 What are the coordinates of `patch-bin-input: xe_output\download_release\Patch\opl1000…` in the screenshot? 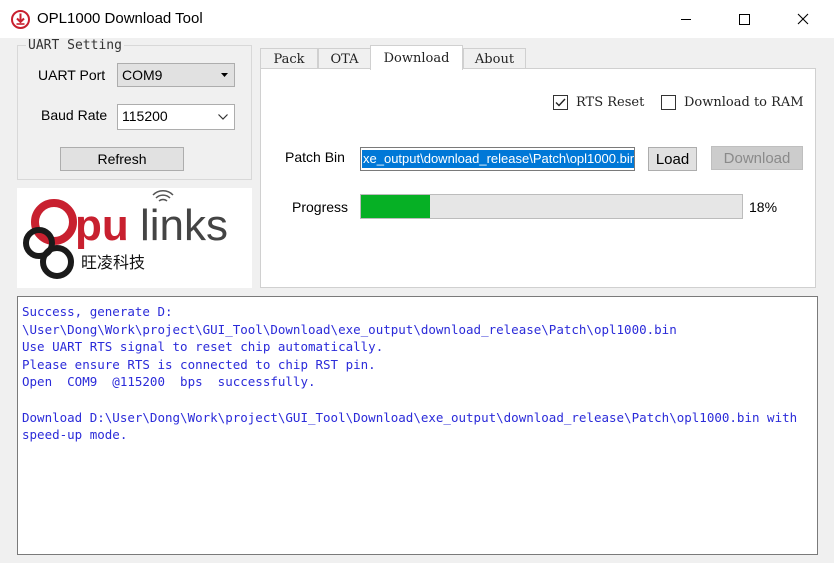 It's located at (497, 159).